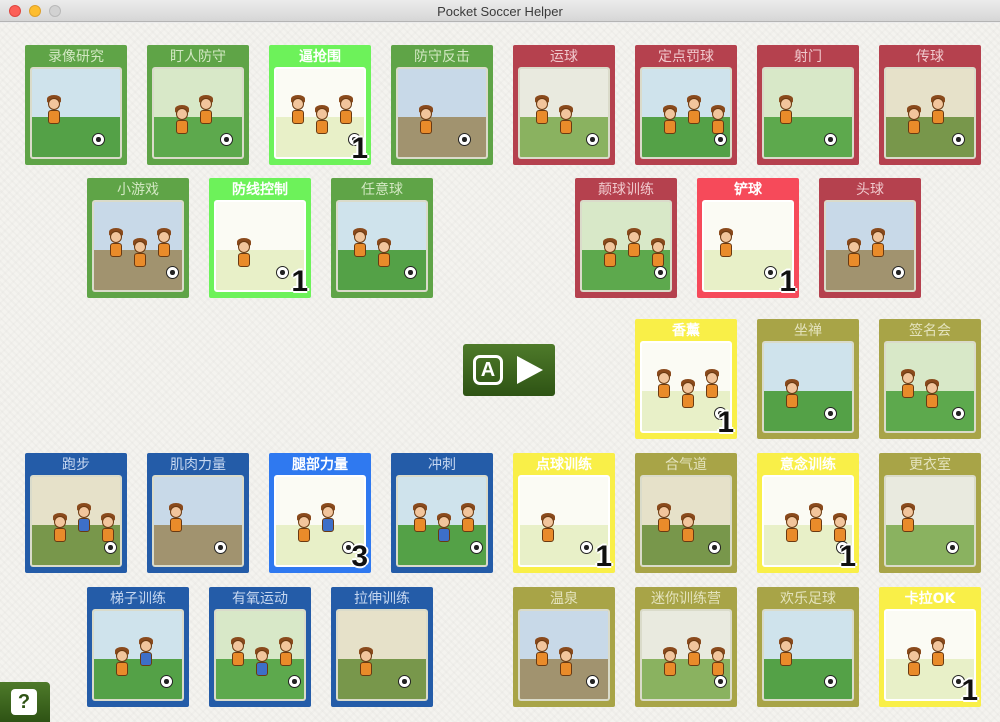 The image size is (1000, 722). I want to click on running-icon, so click(76, 521).